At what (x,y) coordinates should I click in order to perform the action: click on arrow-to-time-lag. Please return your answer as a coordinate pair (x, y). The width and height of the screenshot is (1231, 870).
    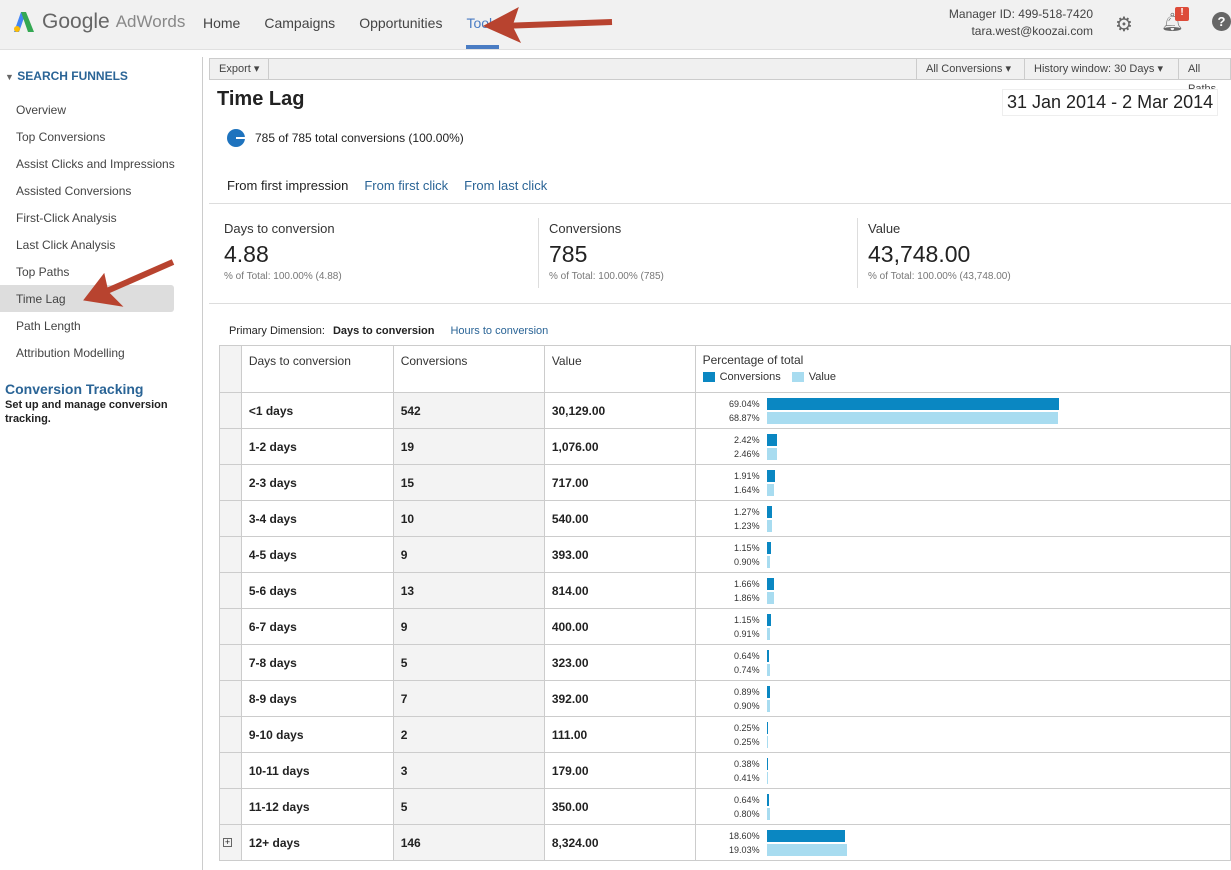
    Looking at the image, I should click on (129, 283).